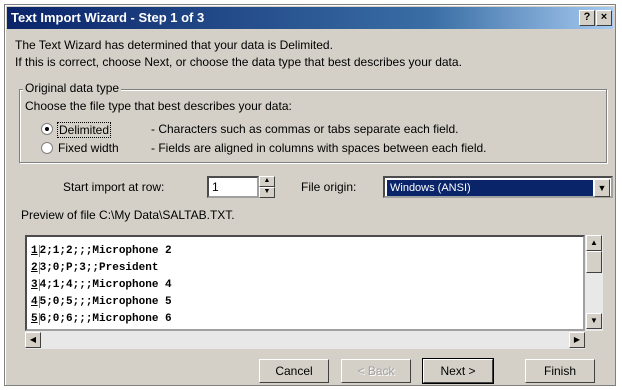 The height and width of the screenshot is (390, 622). I want to click on row-number: 5, so click(35, 319).